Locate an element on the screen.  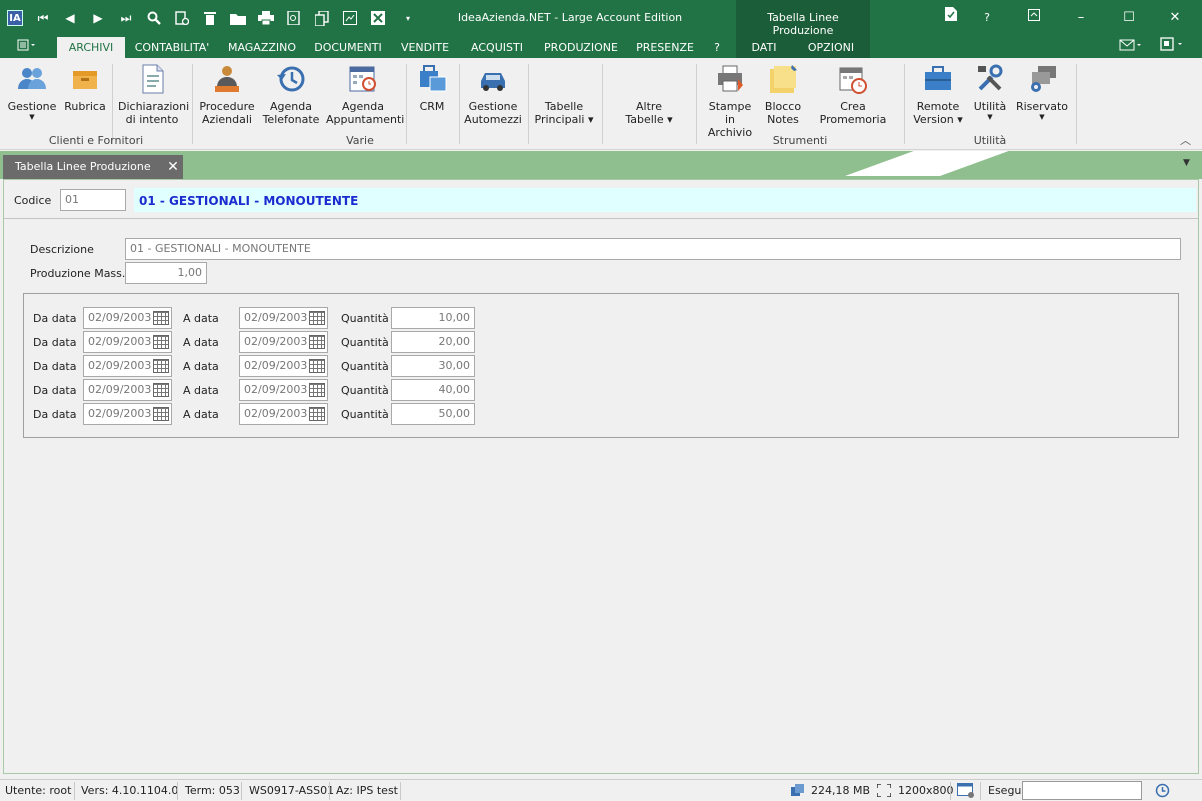
customize-dropdown-icon: ▾ is located at coordinates (408, 18).